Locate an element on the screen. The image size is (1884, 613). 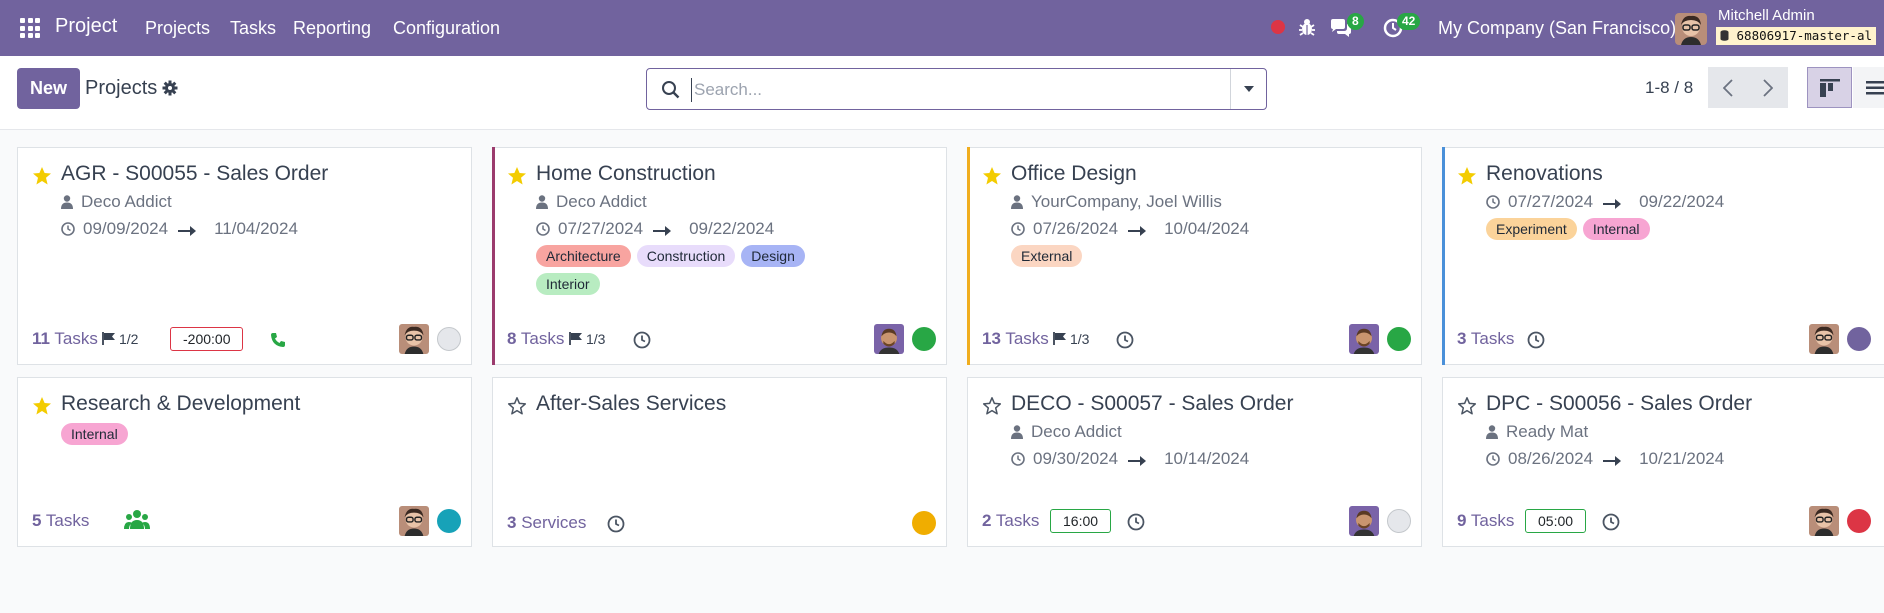
user-avatar is located at coordinates (1691, 29).